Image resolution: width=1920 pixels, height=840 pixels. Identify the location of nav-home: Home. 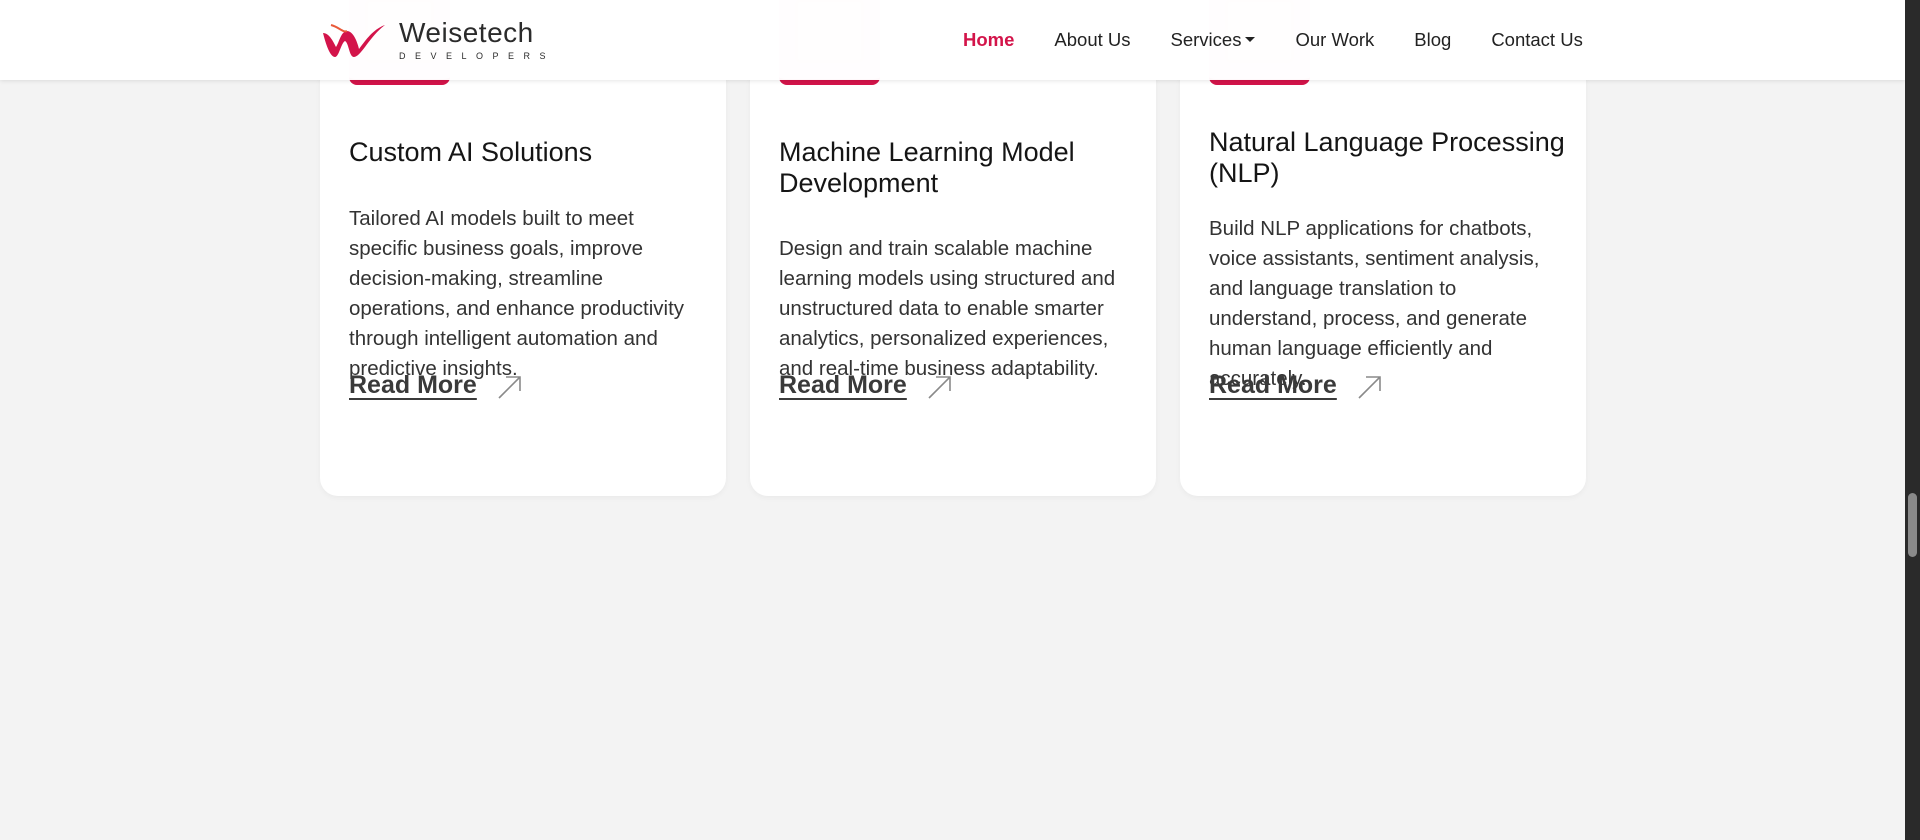
(988, 40).